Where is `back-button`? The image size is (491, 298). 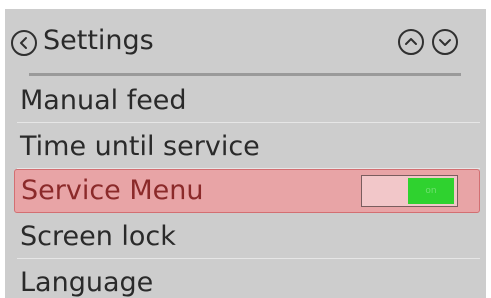
back-button is located at coordinates (24, 43).